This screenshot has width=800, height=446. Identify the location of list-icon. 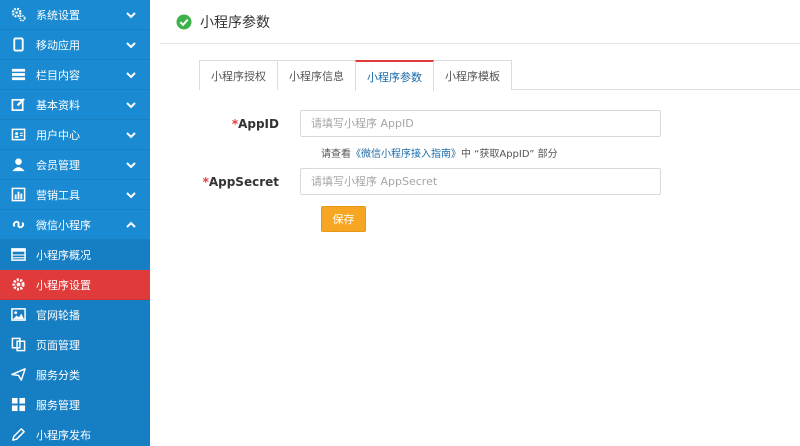
(18, 75).